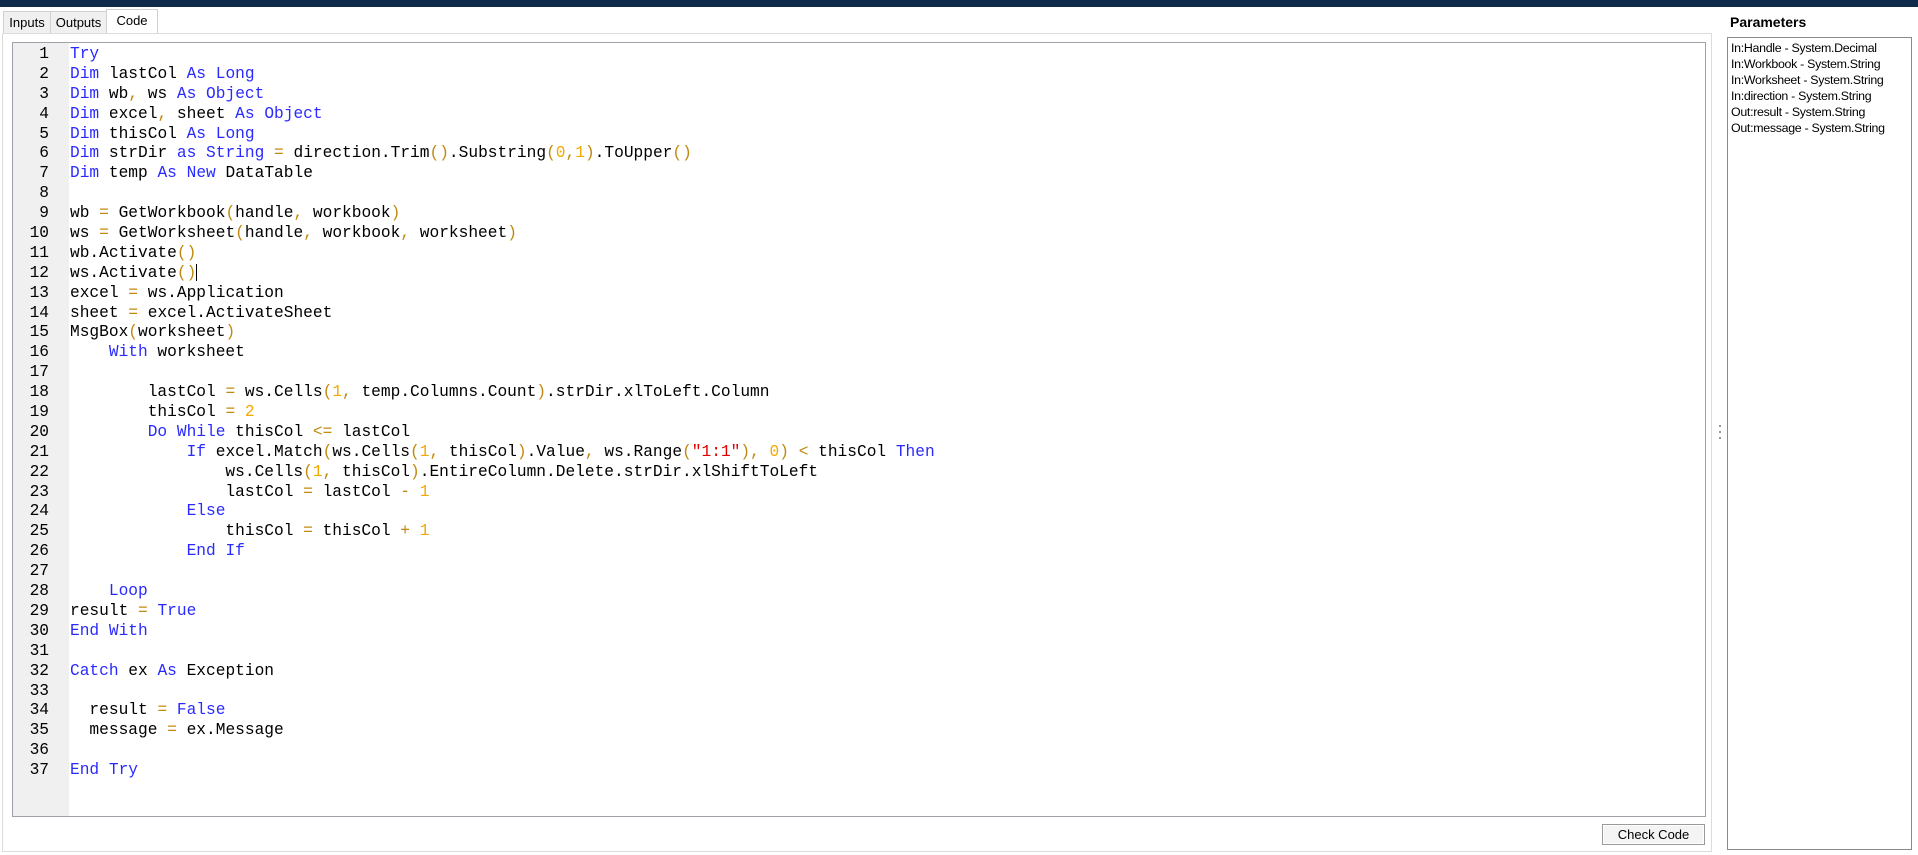 The height and width of the screenshot is (855, 1918). Describe the element at coordinates (39, 332) in the screenshot. I see `line-number: 15` at that location.